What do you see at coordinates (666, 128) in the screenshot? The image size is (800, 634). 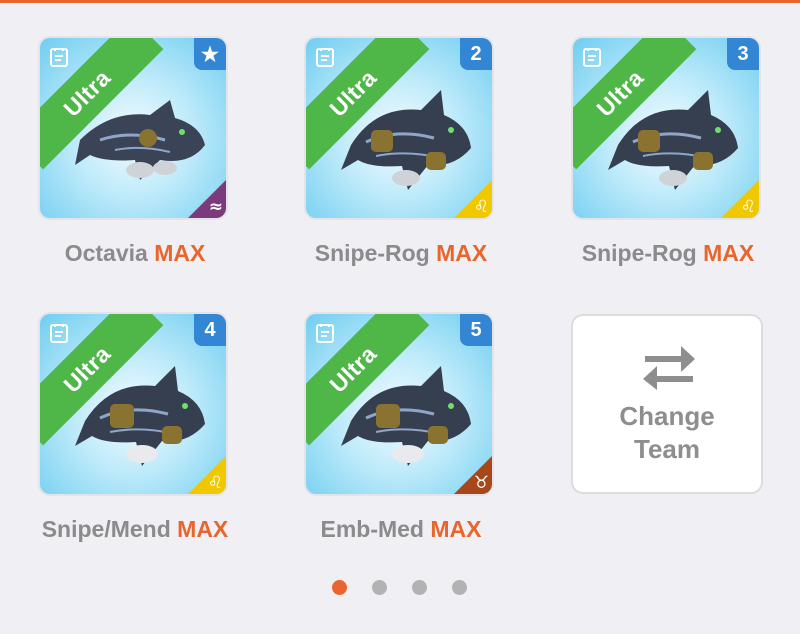 I see `monster-card: Ultra 3 ♌` at bounding box center [666, 128].